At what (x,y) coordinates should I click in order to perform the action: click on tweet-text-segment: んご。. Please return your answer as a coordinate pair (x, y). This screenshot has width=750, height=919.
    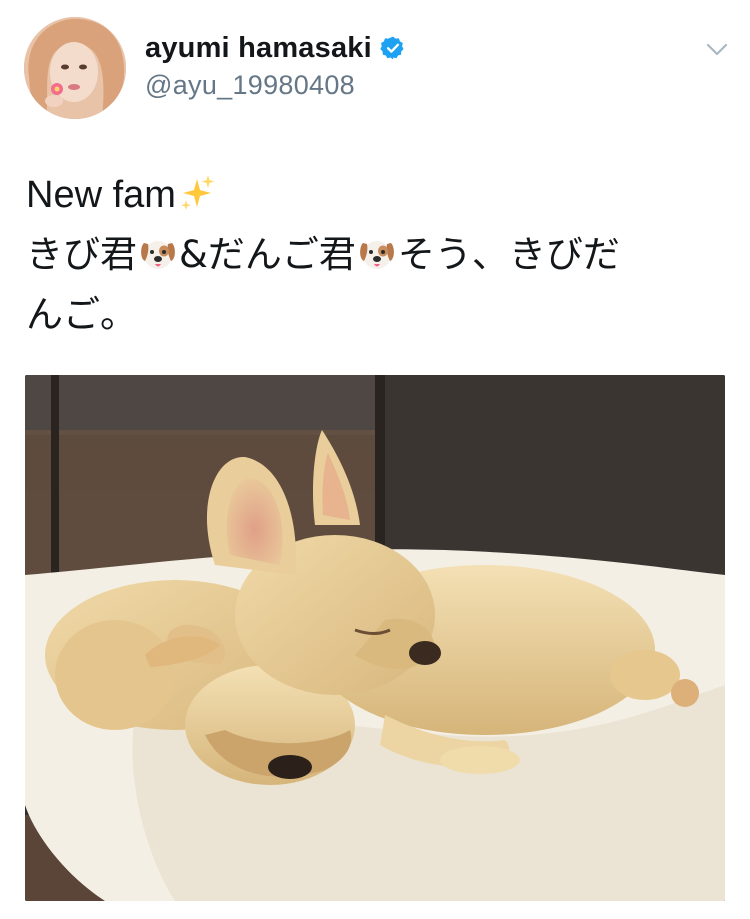
    Looking at the image, I should click on (81, 314).